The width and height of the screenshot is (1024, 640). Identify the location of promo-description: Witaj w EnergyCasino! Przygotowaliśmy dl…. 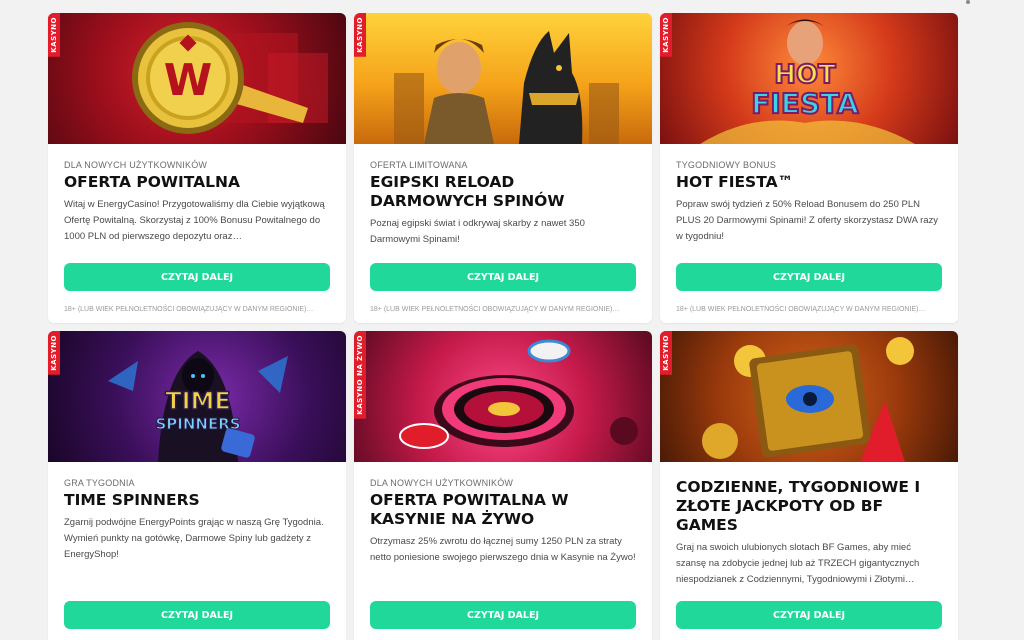
(194, 220).